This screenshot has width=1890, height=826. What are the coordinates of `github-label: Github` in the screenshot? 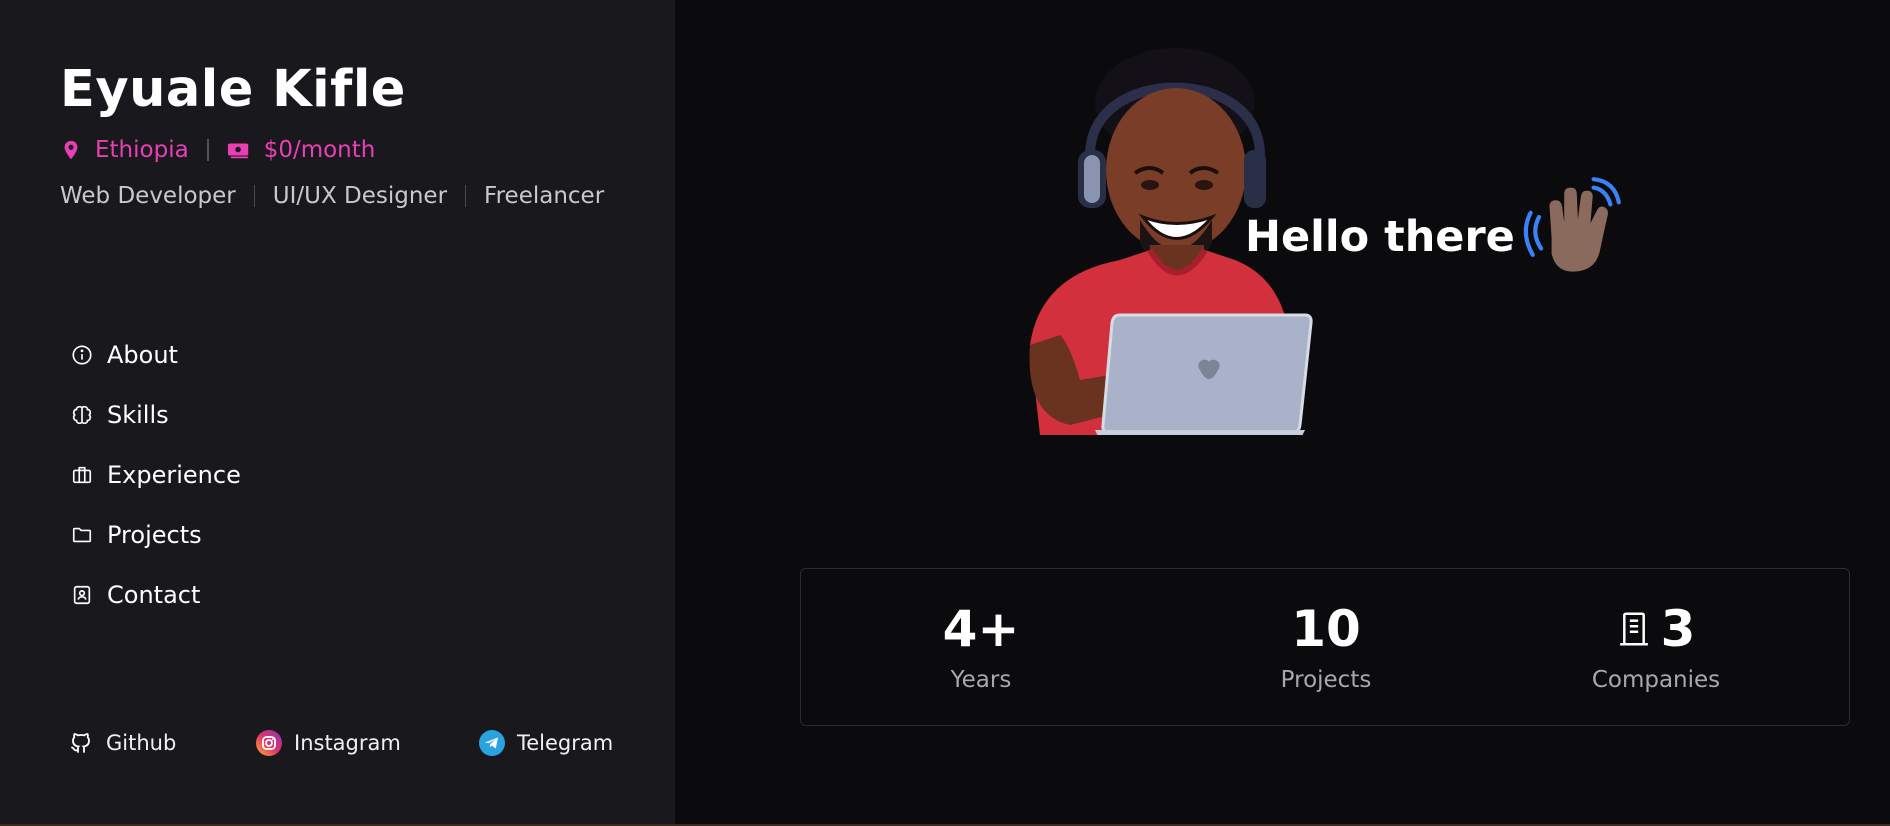 It's located at (141, 743).